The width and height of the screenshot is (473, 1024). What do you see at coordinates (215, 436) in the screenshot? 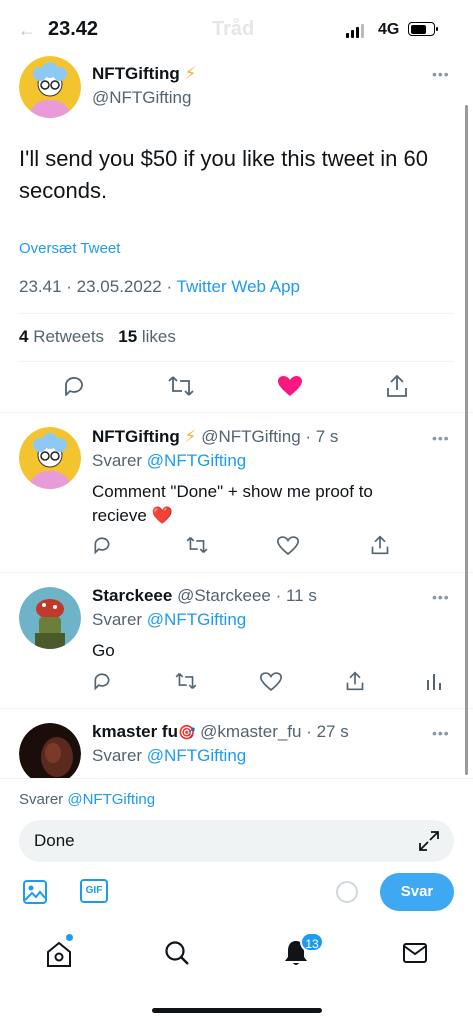
I see `reply-author: NFTGifting ⚡ @NFTGifting · 7 s` at bounding box center [215, 436].